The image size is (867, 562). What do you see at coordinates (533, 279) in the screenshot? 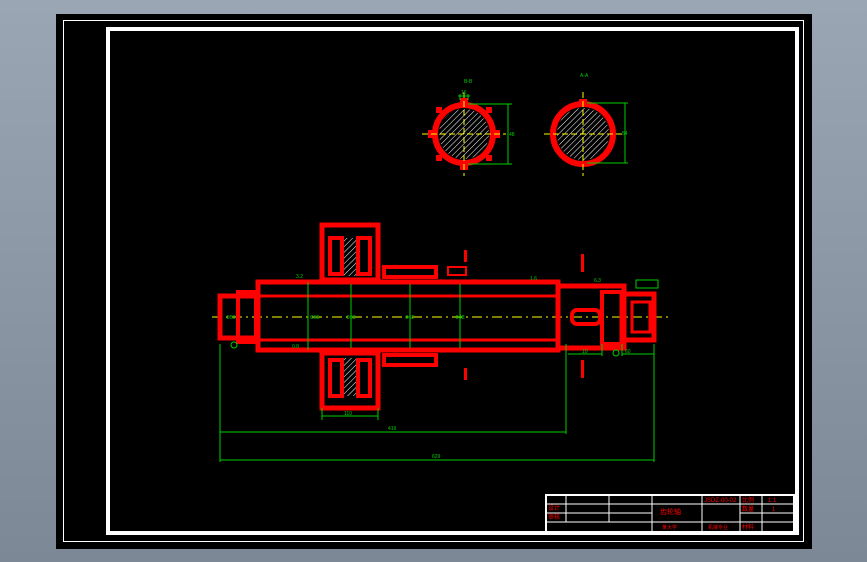
I see `roughness-2: 1.6` at bounding box center [533, 279].